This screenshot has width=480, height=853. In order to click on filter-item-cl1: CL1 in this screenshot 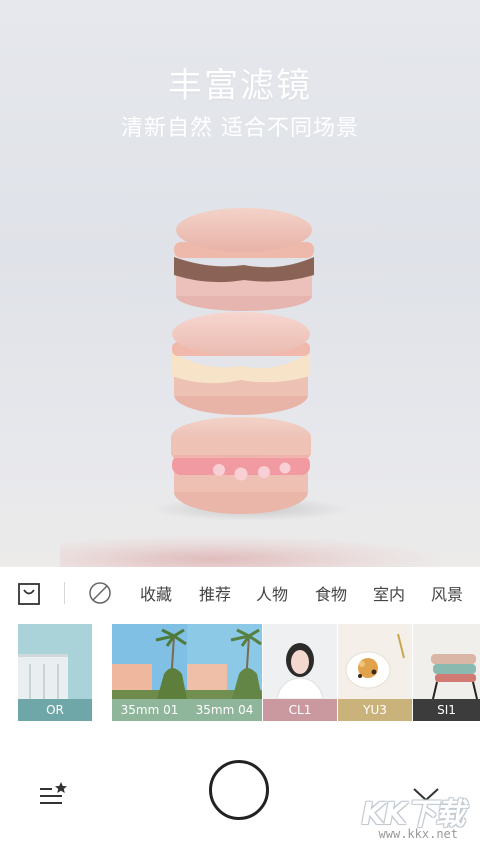, I will do `click(300, 672)`.